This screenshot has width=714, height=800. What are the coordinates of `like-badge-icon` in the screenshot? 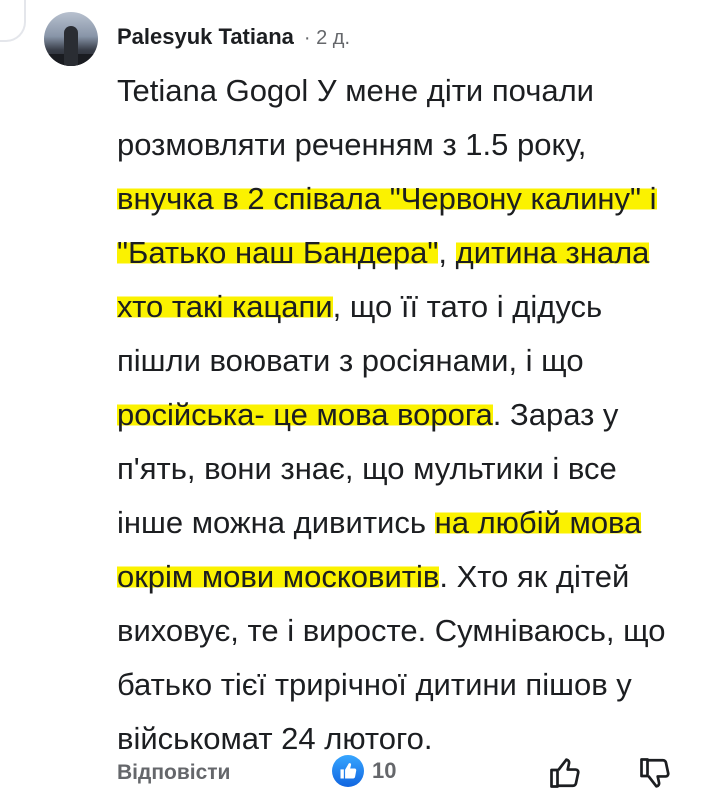 It's located at (348, 771).